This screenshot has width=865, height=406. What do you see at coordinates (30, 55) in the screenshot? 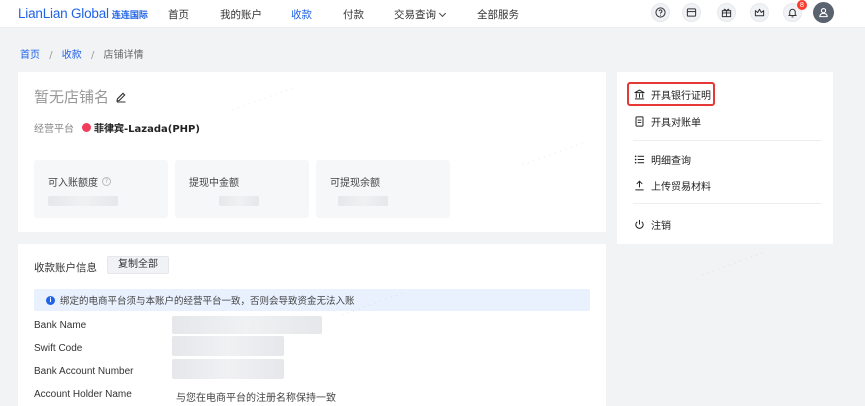
I see `breadcrumb-home: 首页` at bounding box center [30, 55].